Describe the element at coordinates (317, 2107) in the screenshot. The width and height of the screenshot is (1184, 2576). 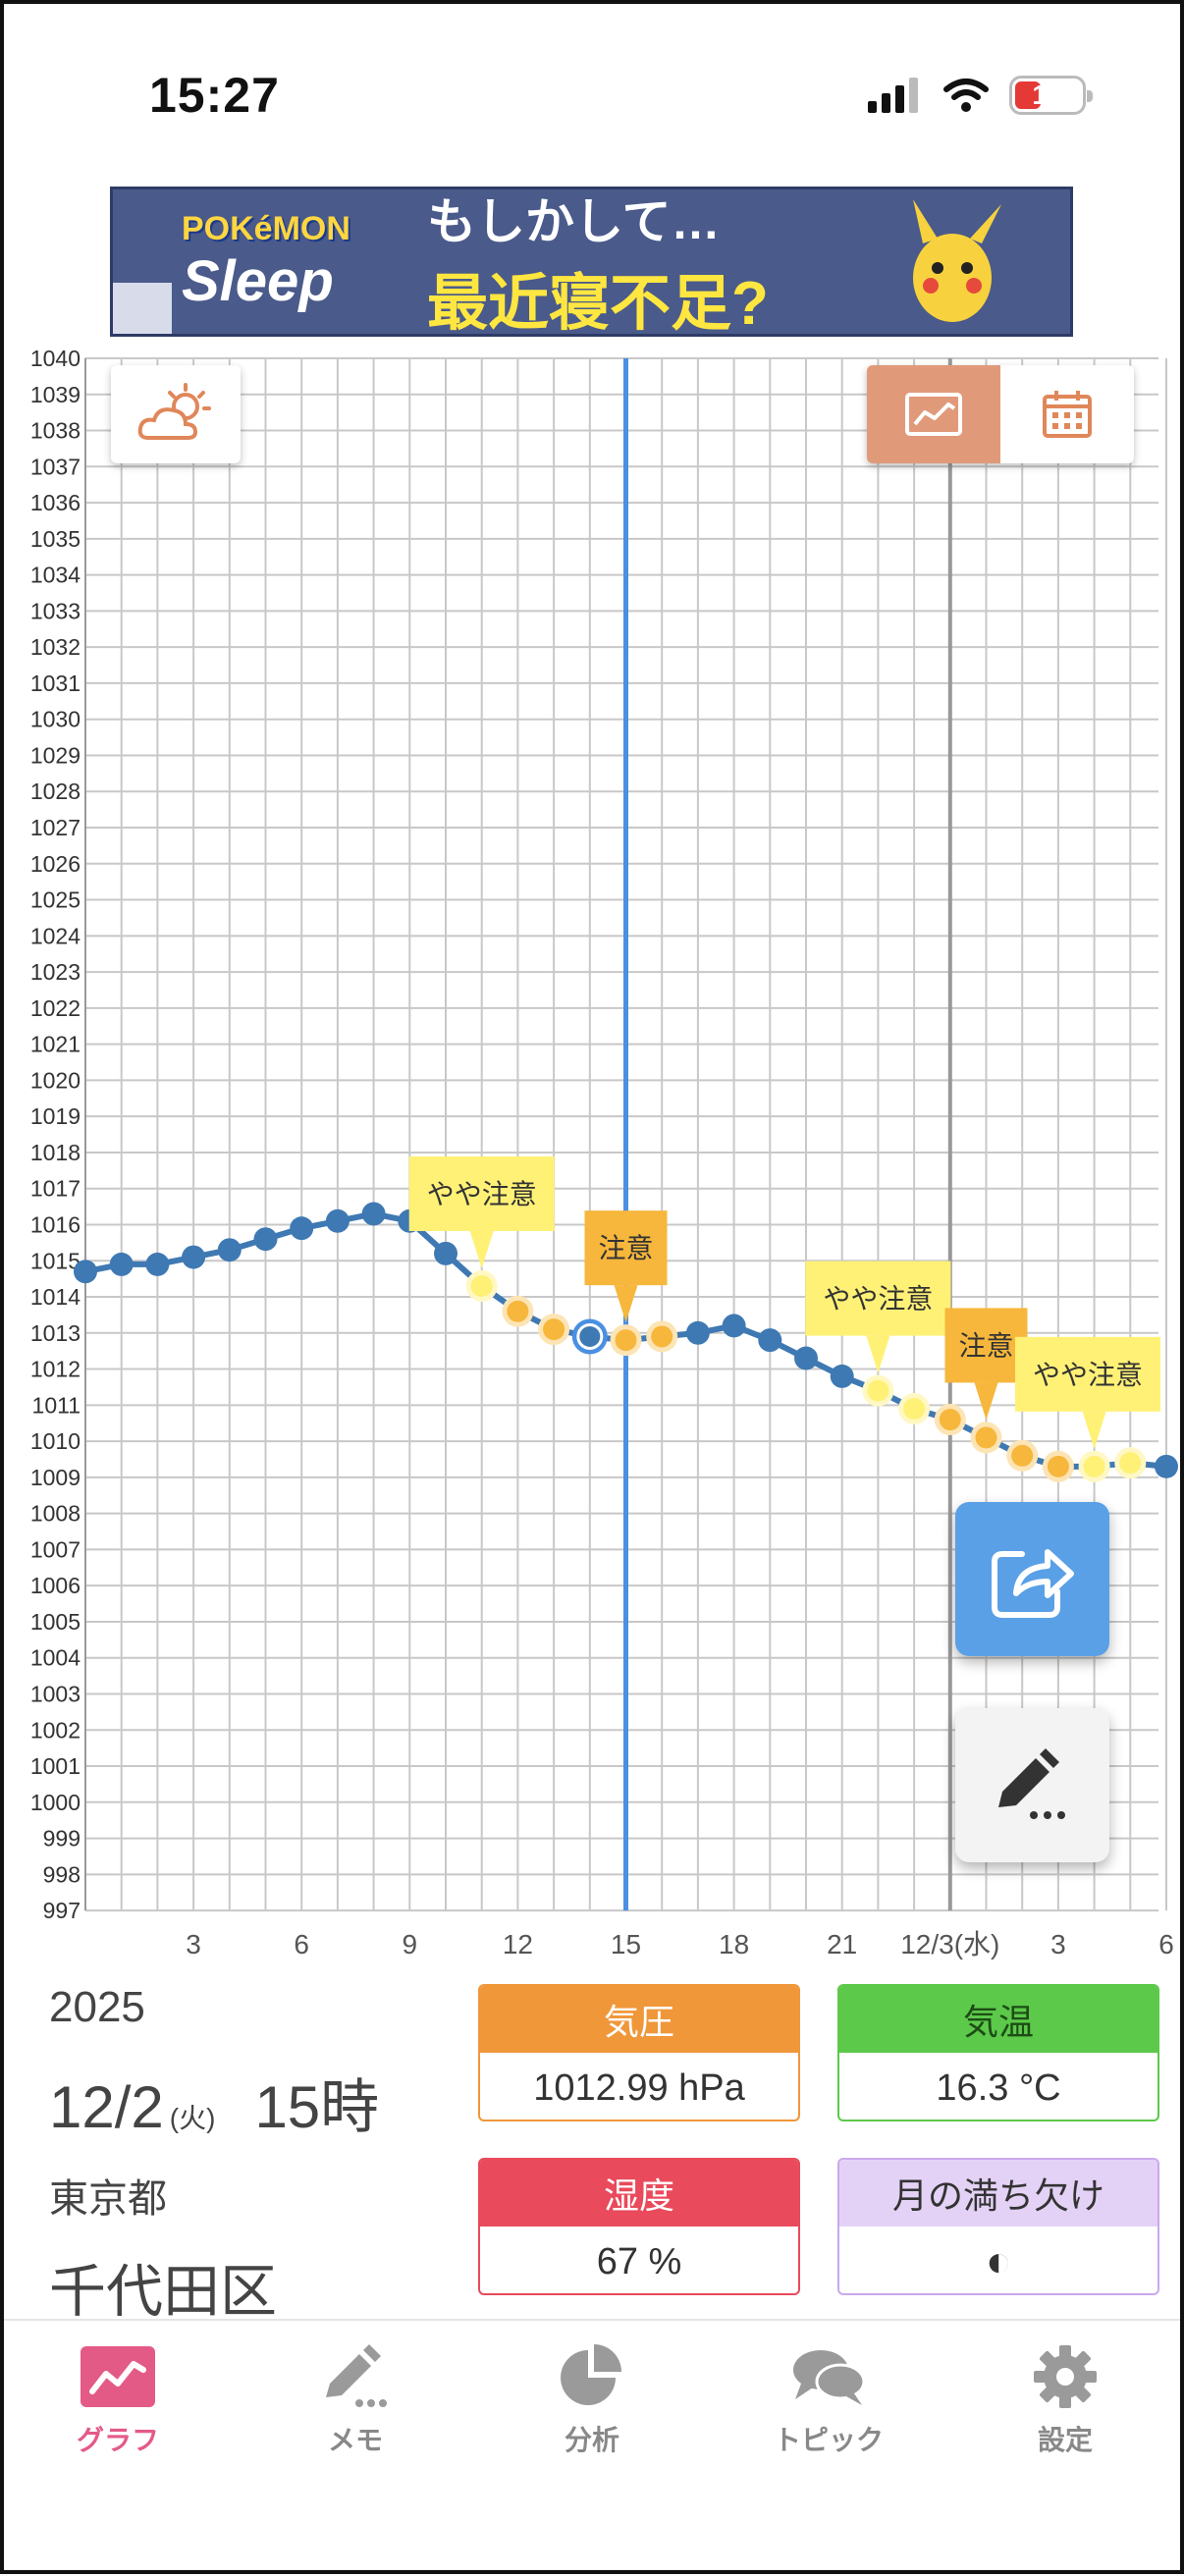
I see `hour-label: 15時` at that location.